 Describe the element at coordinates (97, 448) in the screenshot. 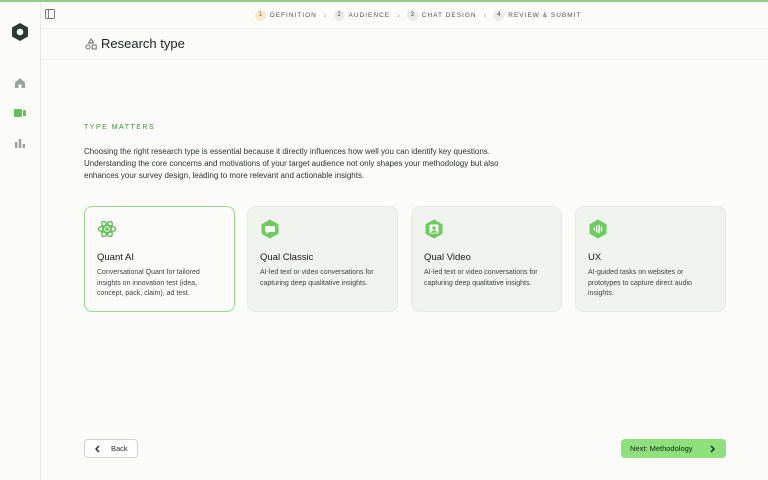

I see `chevron-left-icon` at that location.